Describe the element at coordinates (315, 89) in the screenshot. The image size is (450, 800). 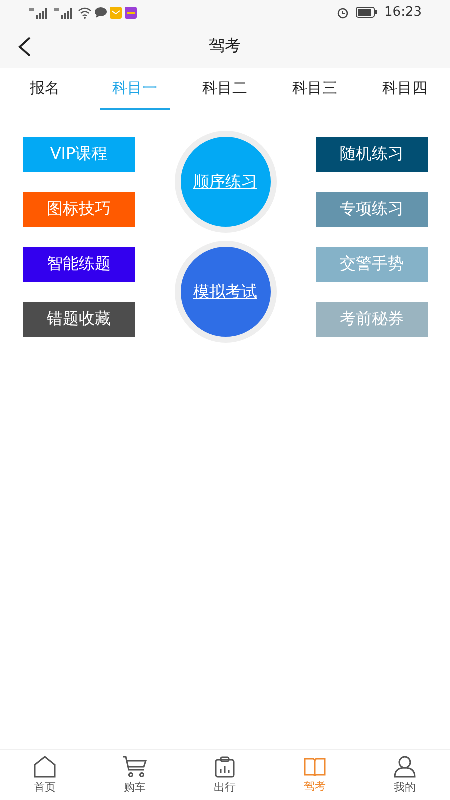
I see `tab: 科目三` at that location.